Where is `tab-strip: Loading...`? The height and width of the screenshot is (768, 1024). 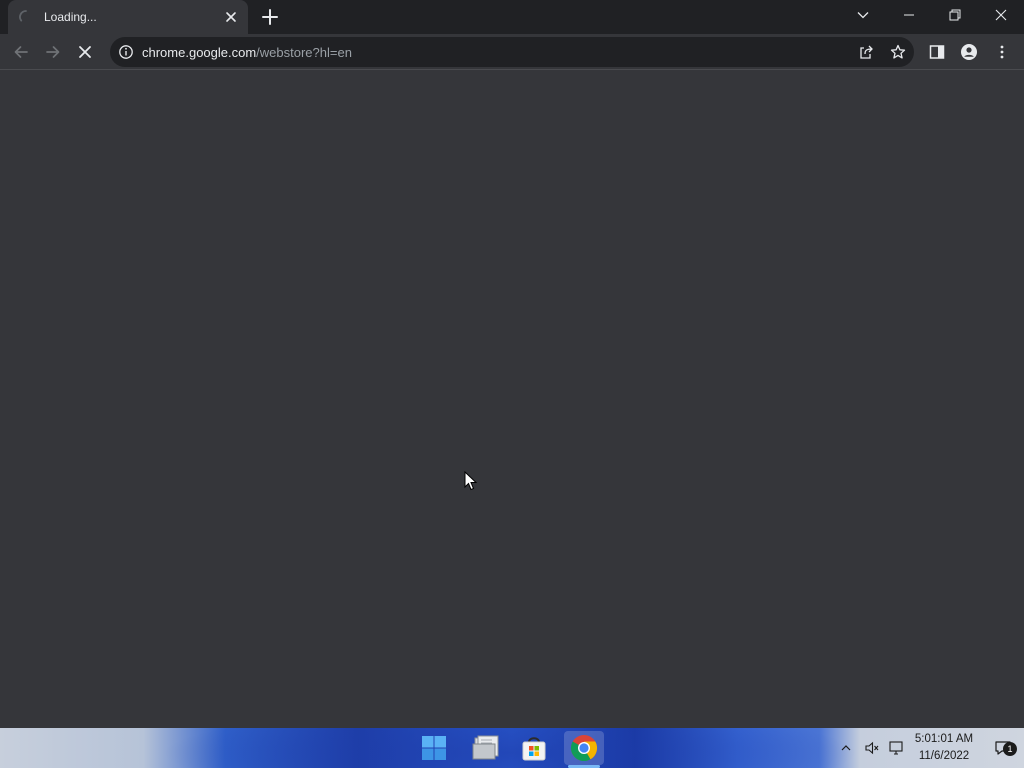 tab-strip: Loading... is located at coordinates (512, 17).